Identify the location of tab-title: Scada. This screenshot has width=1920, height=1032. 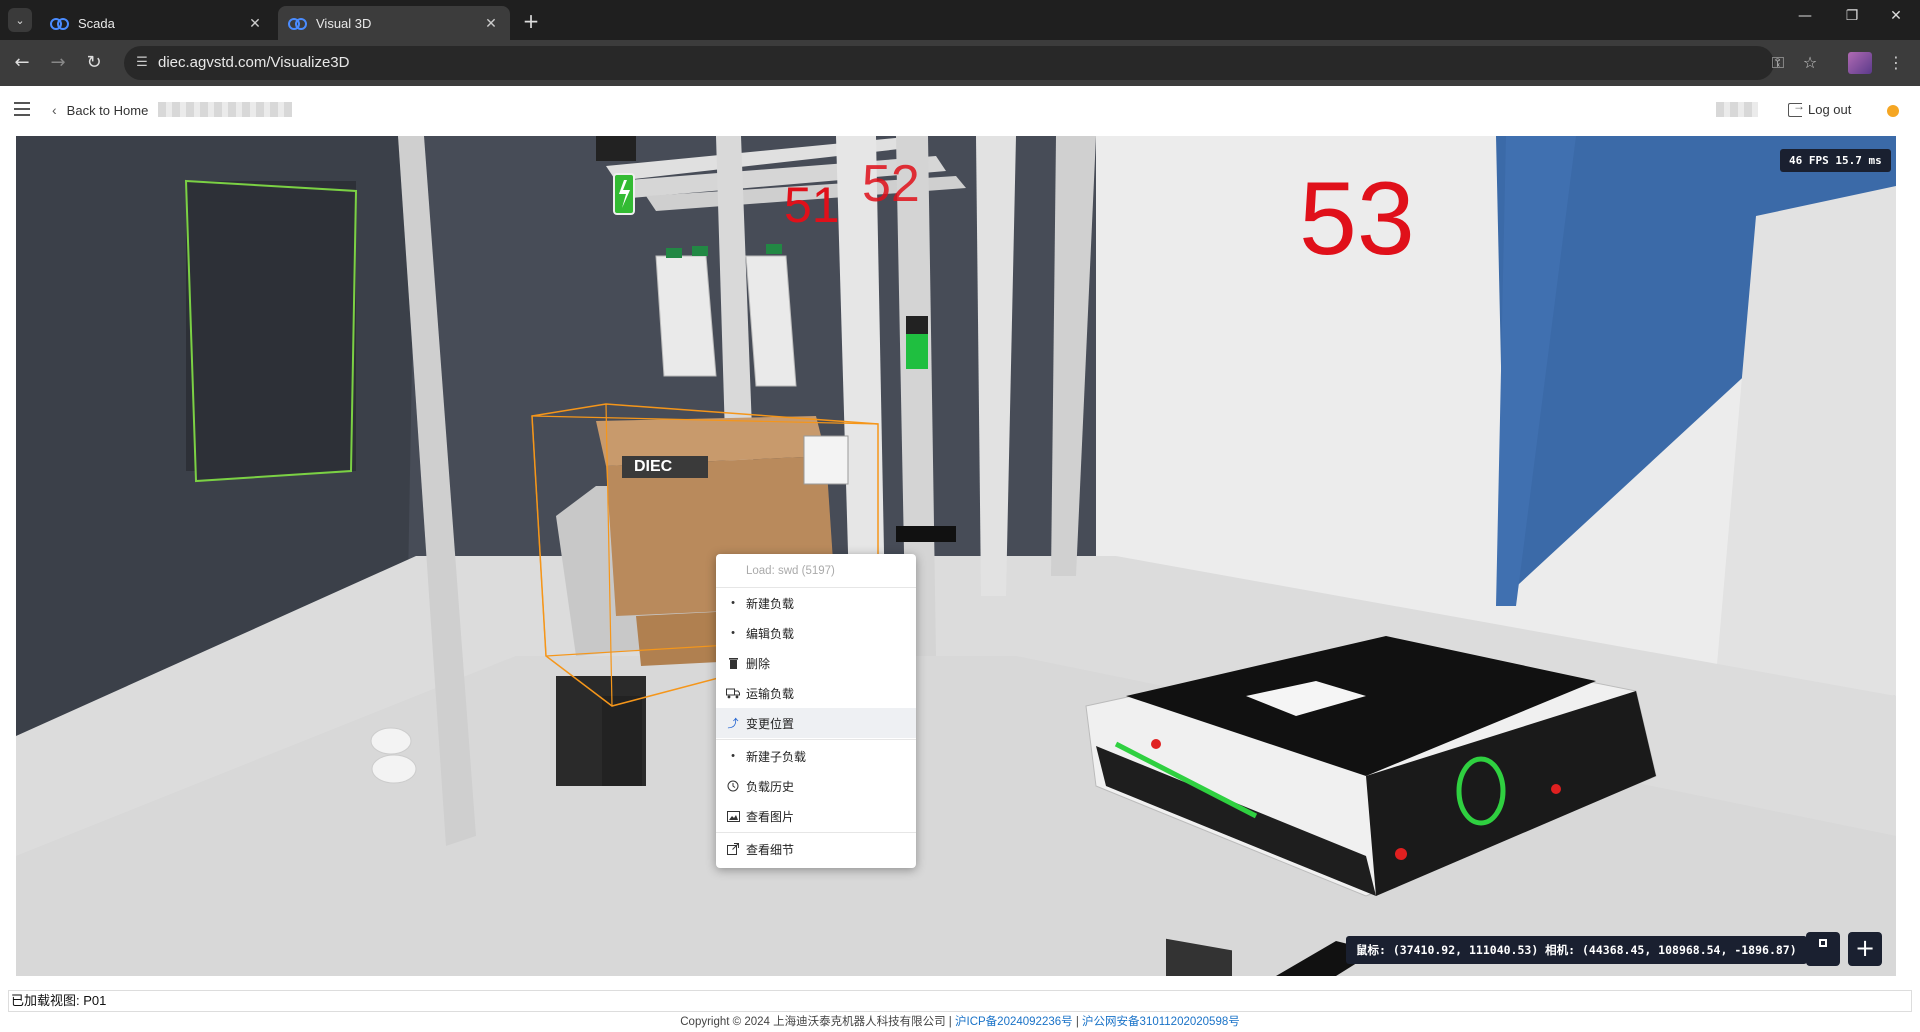
(96, 23).